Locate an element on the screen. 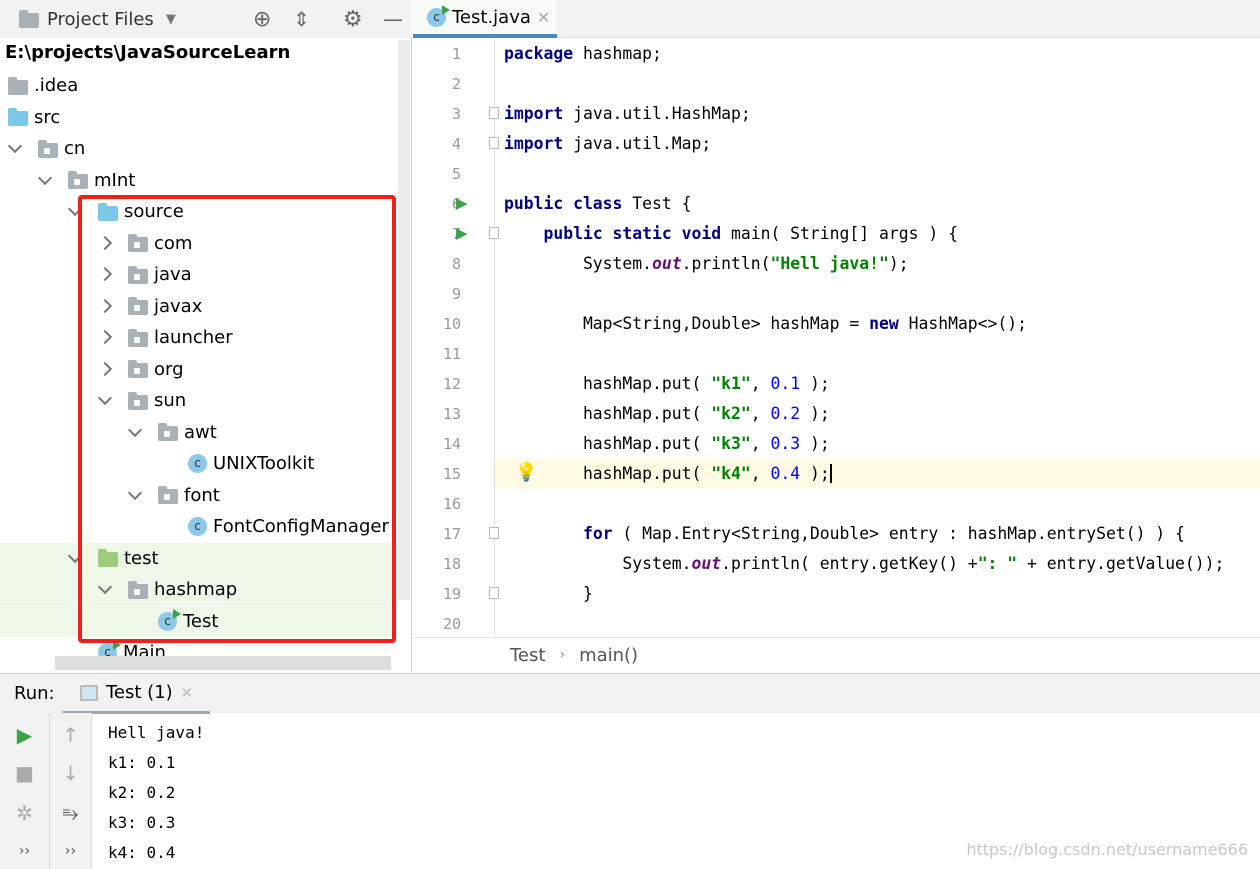  code-line: hashMap.put( "k1", 0.1 ); is located at coordinates (667, 384).